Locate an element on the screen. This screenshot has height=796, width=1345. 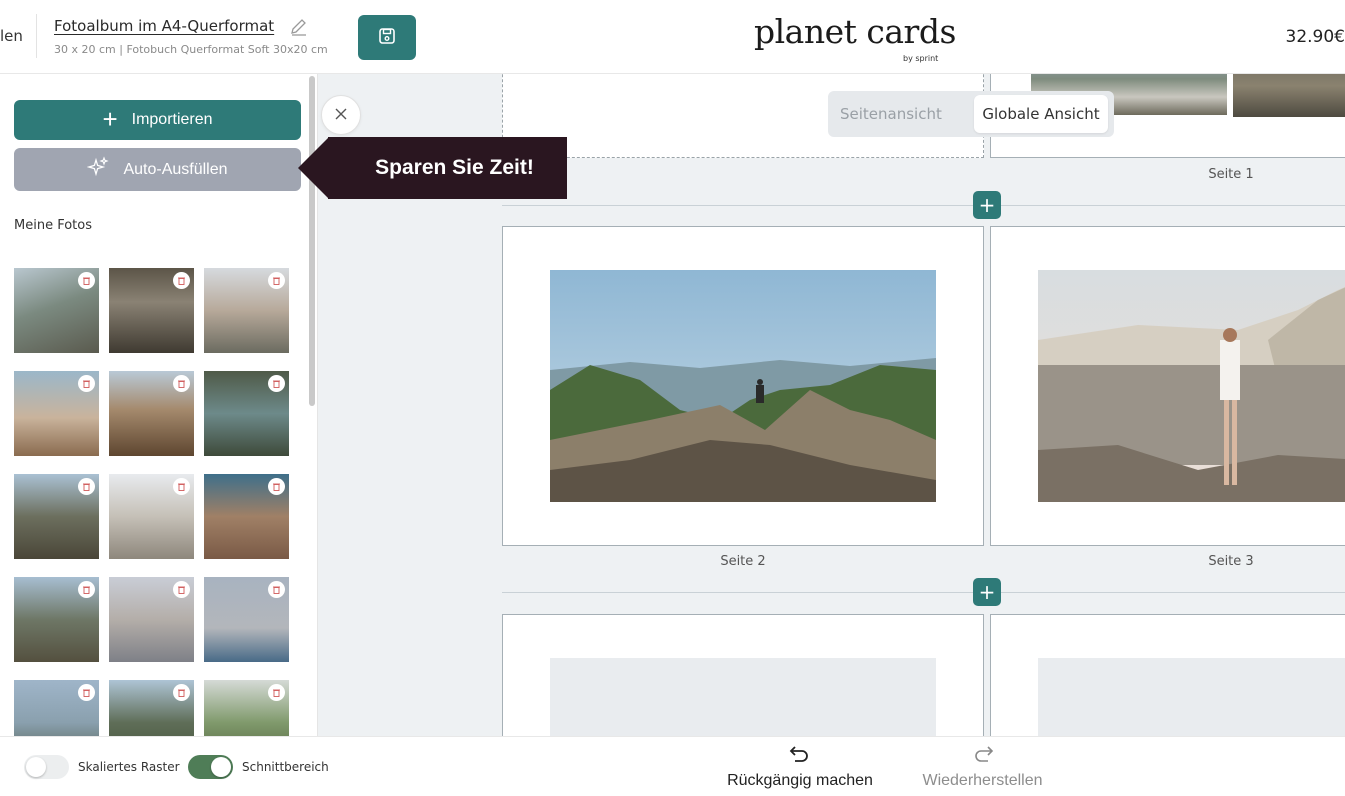
page-1-photo-b is located at coordinates (1289, 95).